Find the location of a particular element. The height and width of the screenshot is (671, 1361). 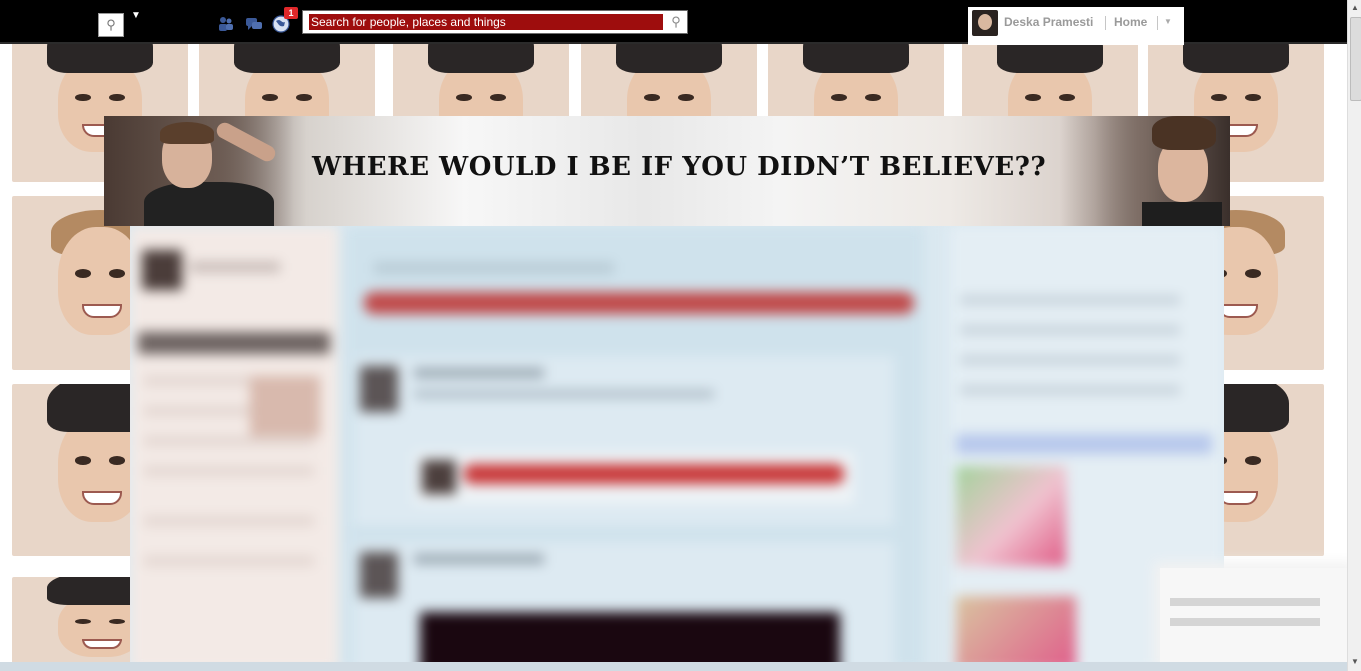

window-scrollbar: ▲ ▼ is located at coordinates (1354, 335).